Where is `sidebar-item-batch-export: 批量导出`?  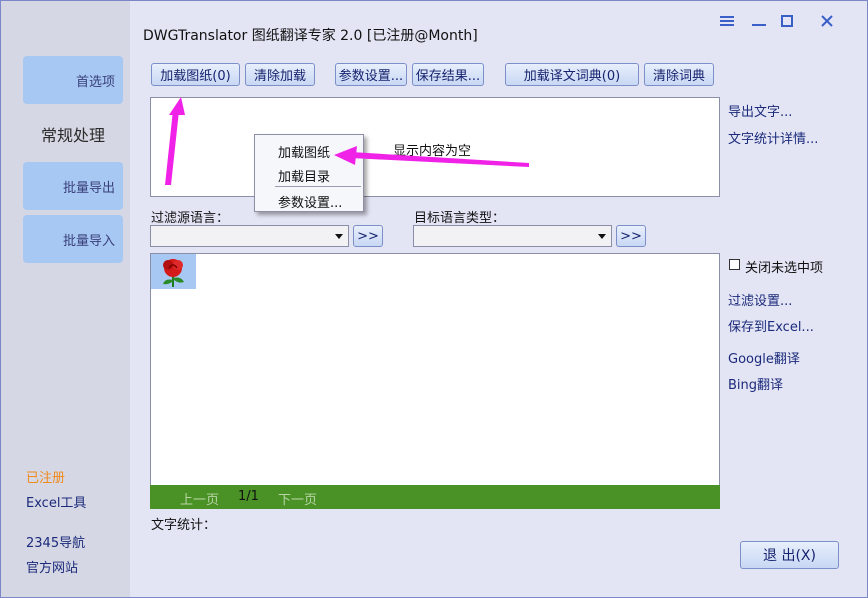 sidebar-item-batch-export: 批量导出 is located at coordinates (73, 186).